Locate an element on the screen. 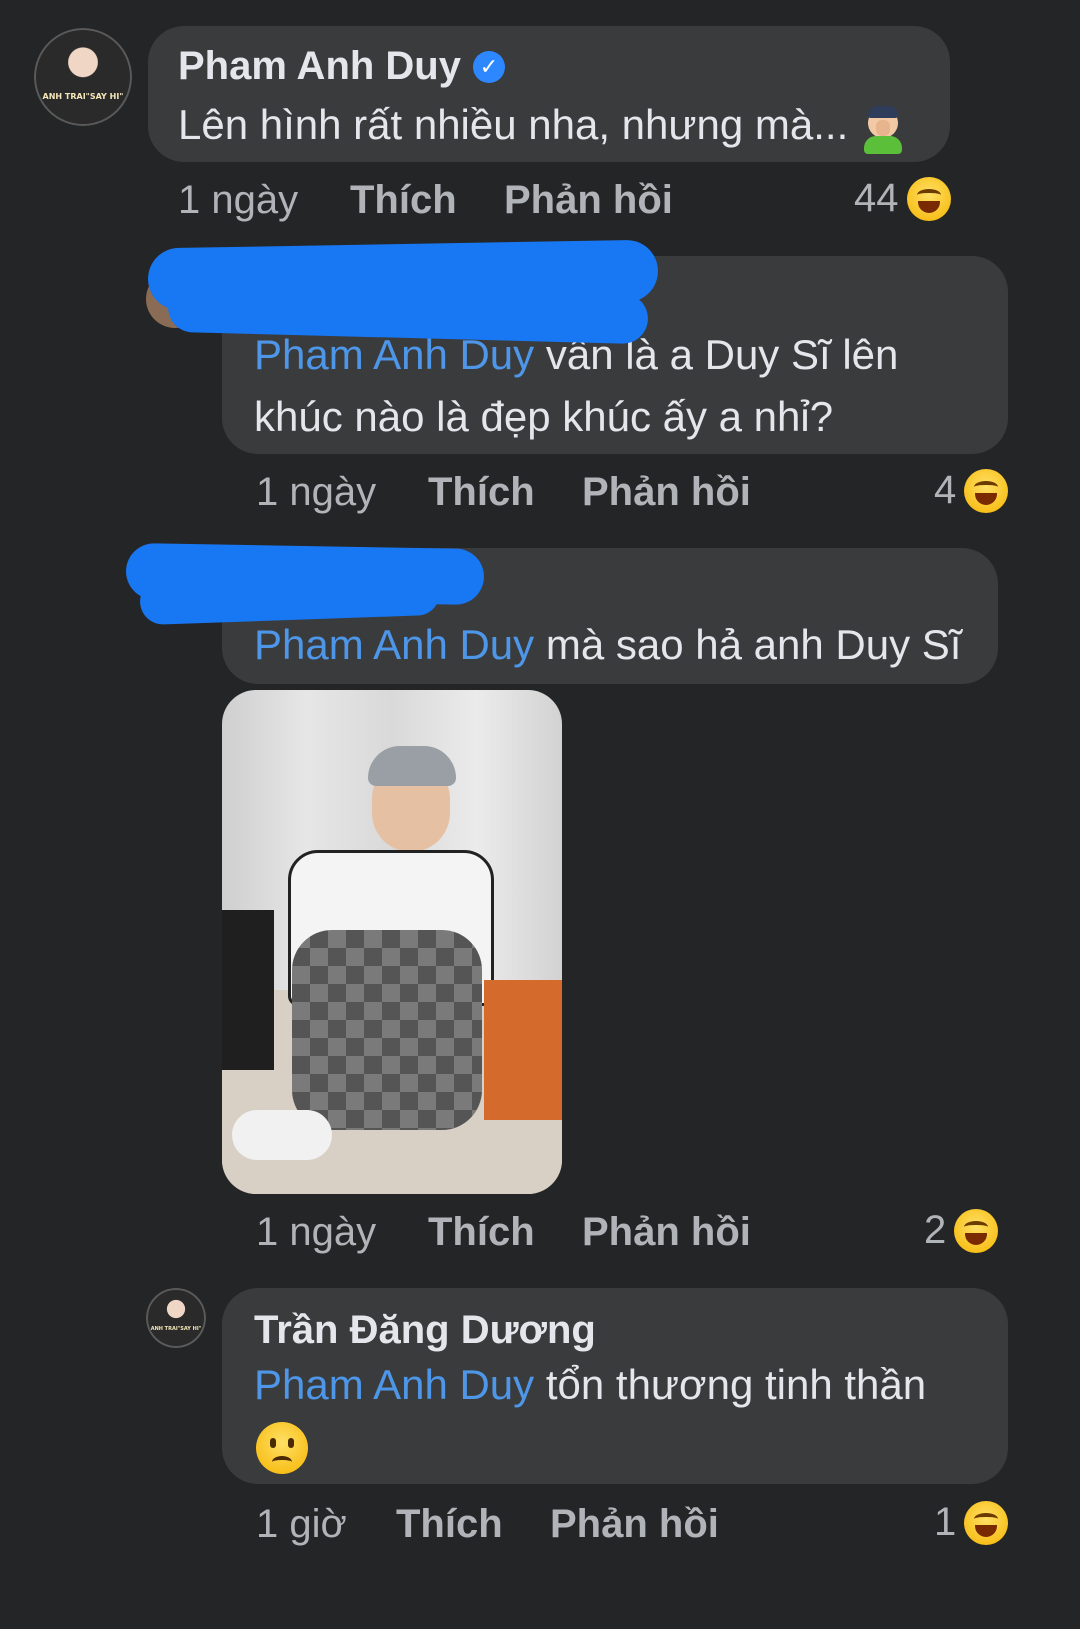 Image resolution: width=1080 pixels, height=1629 pixels. verified-badge-icon: ✓ is located at coordinates (489, 66).